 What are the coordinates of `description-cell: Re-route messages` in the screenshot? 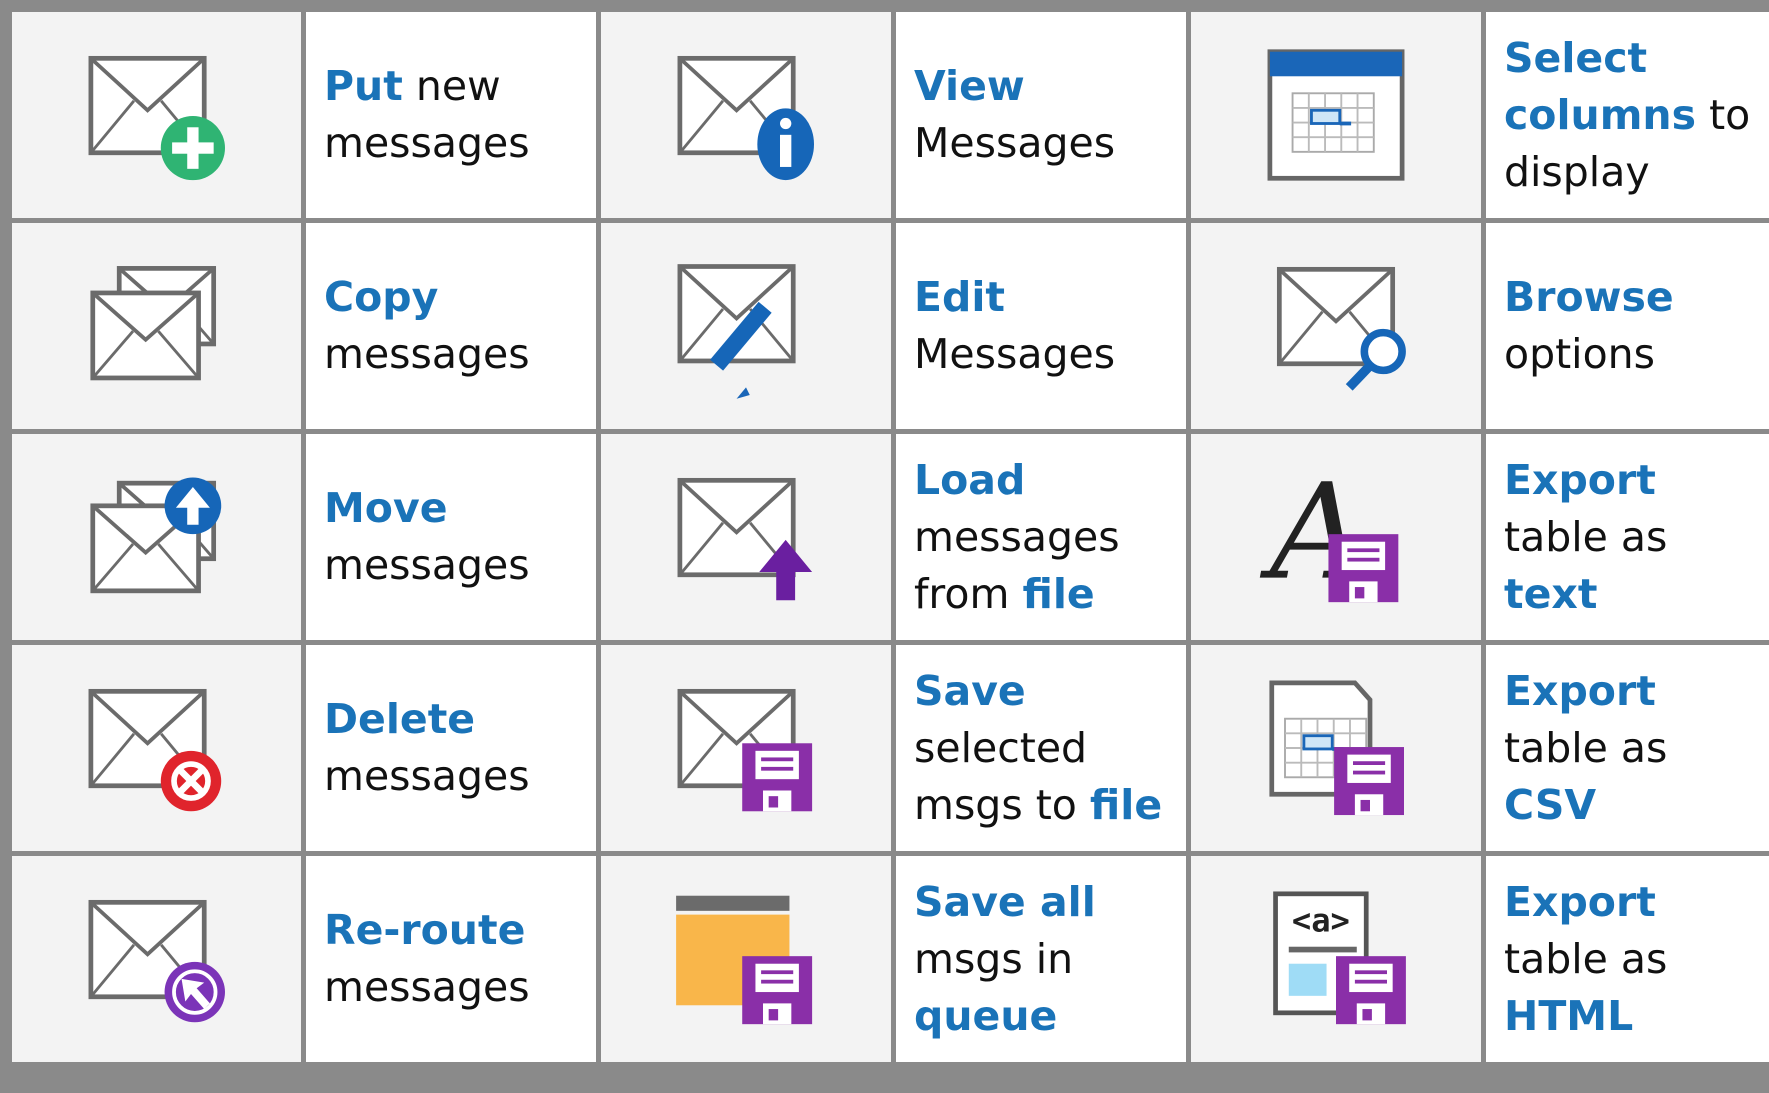 It's located at (451, 959).